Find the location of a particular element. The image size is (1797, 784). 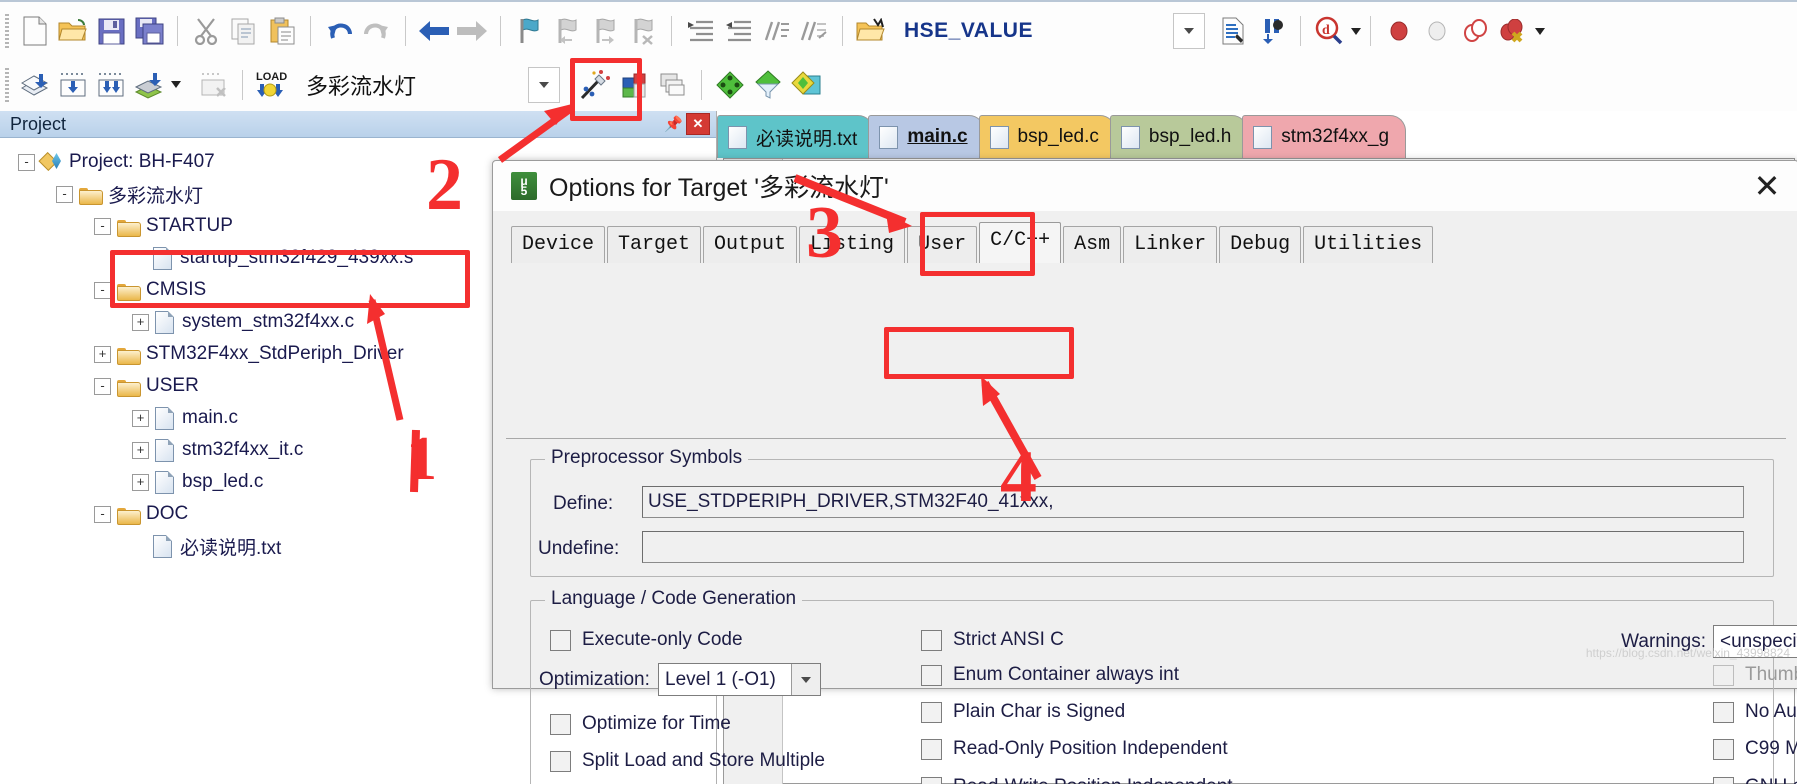

thumb-mode-row: Thumb Mode is located at coordinates (1755, 675).